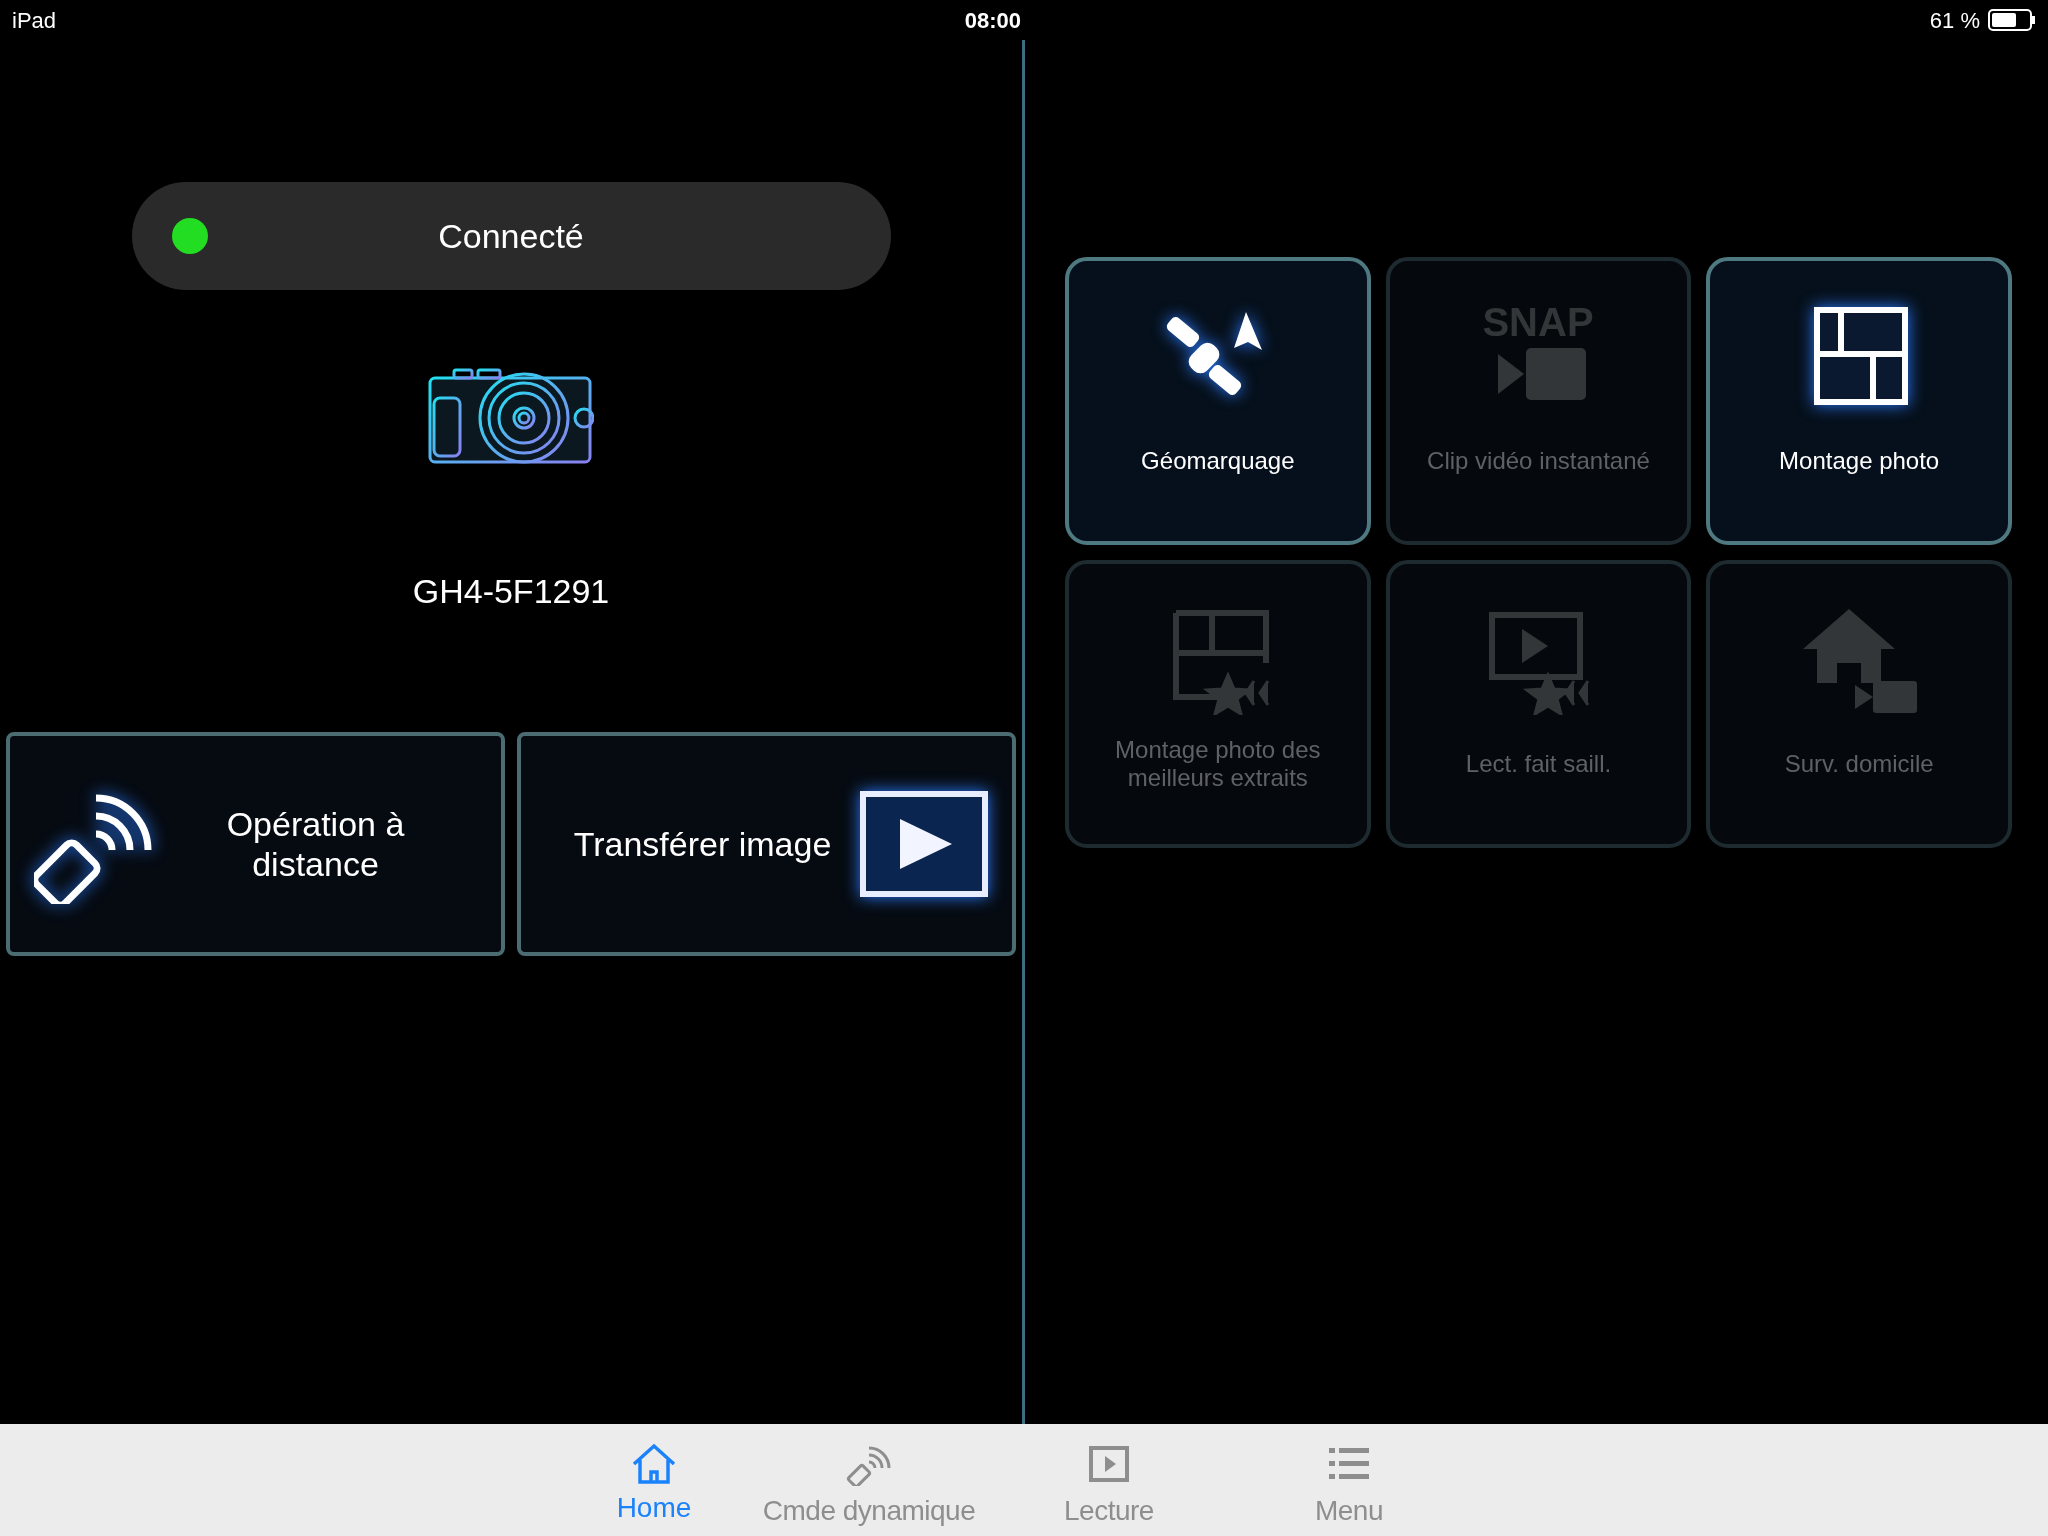 Image resolution: width=2048 pixels, height=1536 pixels. Describe the element at coordinates (1954, 20) in the screenshot. I see `battery-percent: 61 %` at that location.